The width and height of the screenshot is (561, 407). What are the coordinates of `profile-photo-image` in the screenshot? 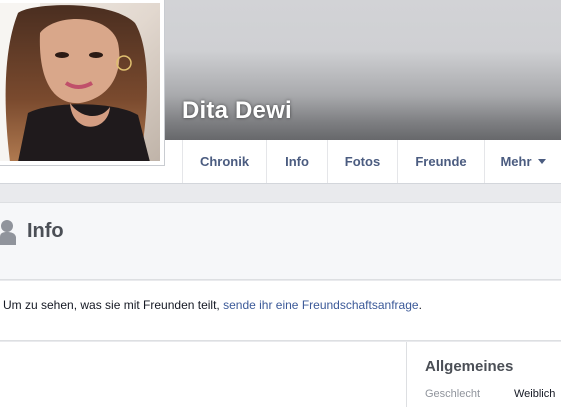 It's located at (80, 82).